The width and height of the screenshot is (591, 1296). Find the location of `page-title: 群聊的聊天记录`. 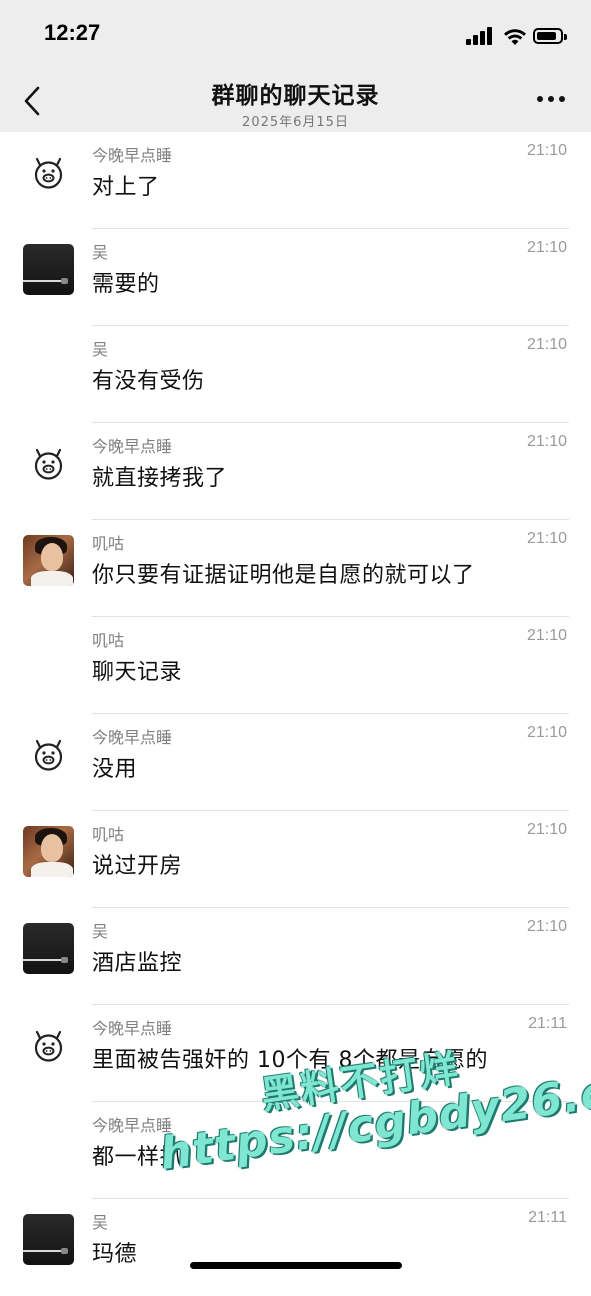

page-title: 群聊的聊天记录 is located at coordinates (295, 96).